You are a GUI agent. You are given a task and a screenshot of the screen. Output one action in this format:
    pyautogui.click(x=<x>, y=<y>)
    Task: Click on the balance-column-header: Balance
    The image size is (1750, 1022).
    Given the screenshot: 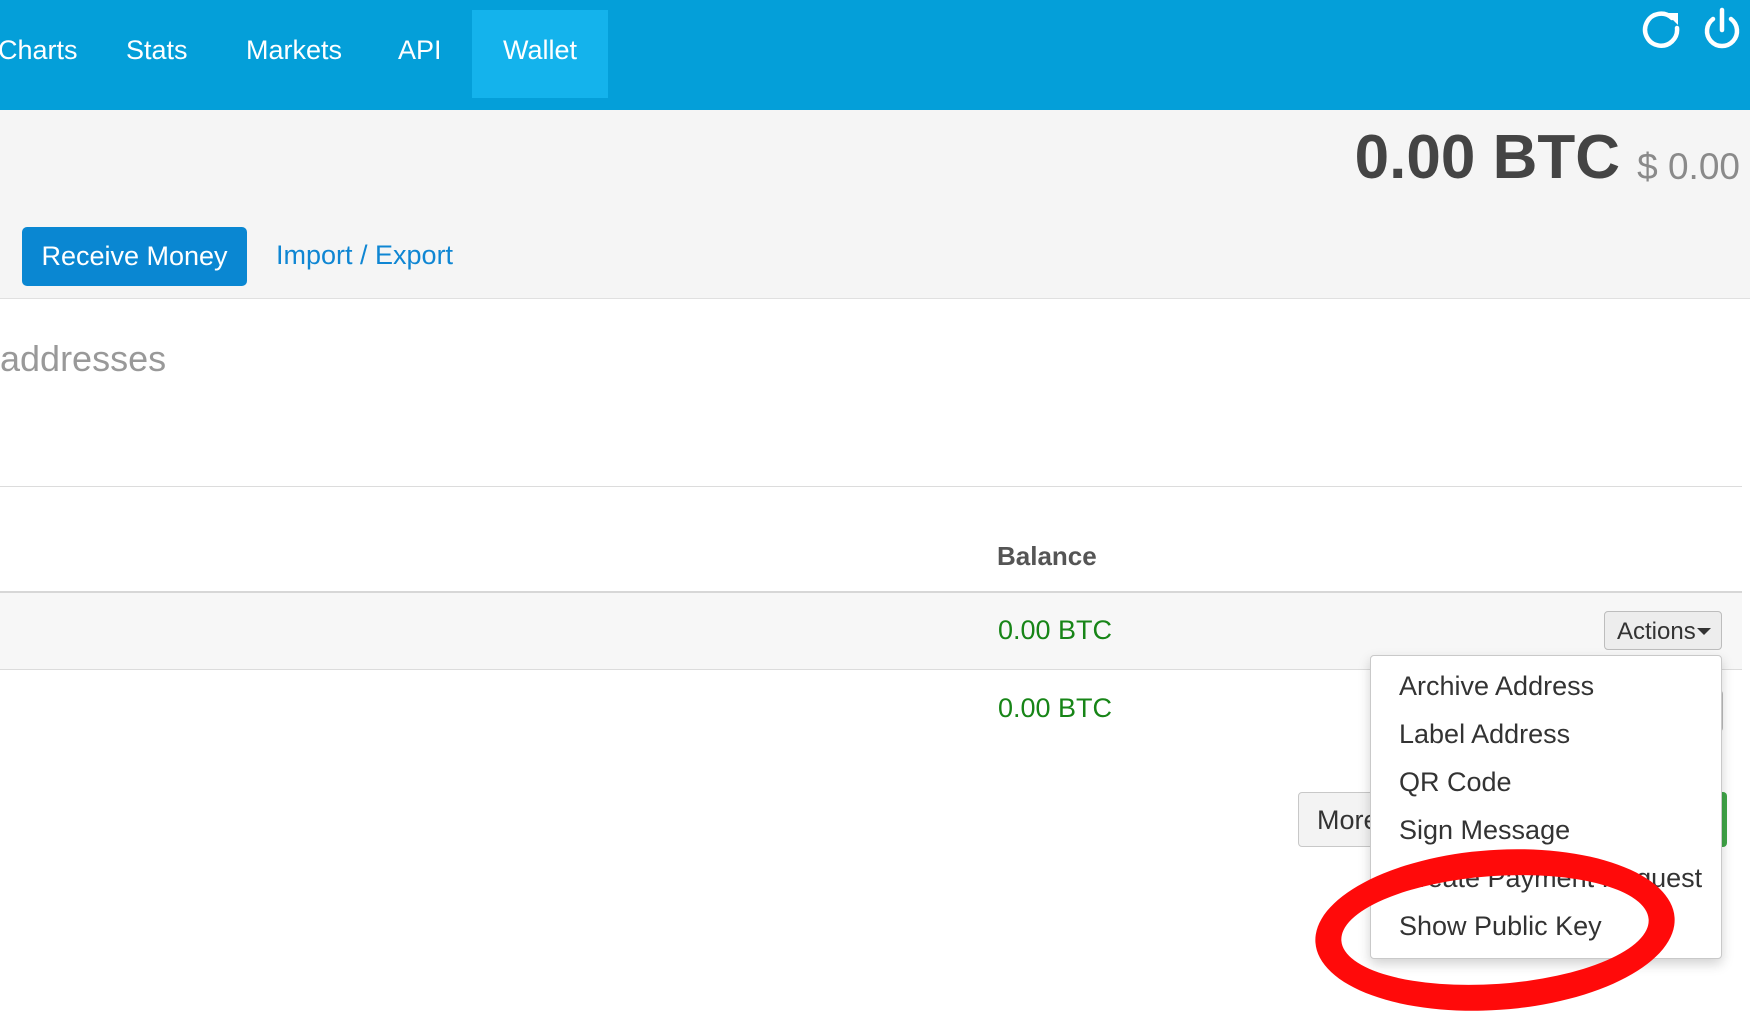 What is the action you would take?
    pyautogui.click(x=1047, y=556)
    